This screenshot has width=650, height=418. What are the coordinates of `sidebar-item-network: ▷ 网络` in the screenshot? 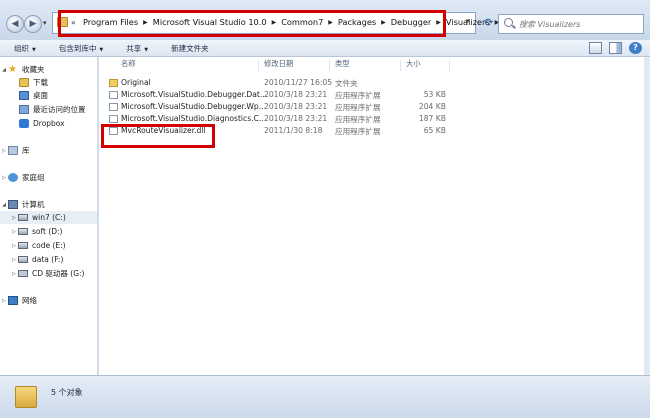 It's located at (48, 300).